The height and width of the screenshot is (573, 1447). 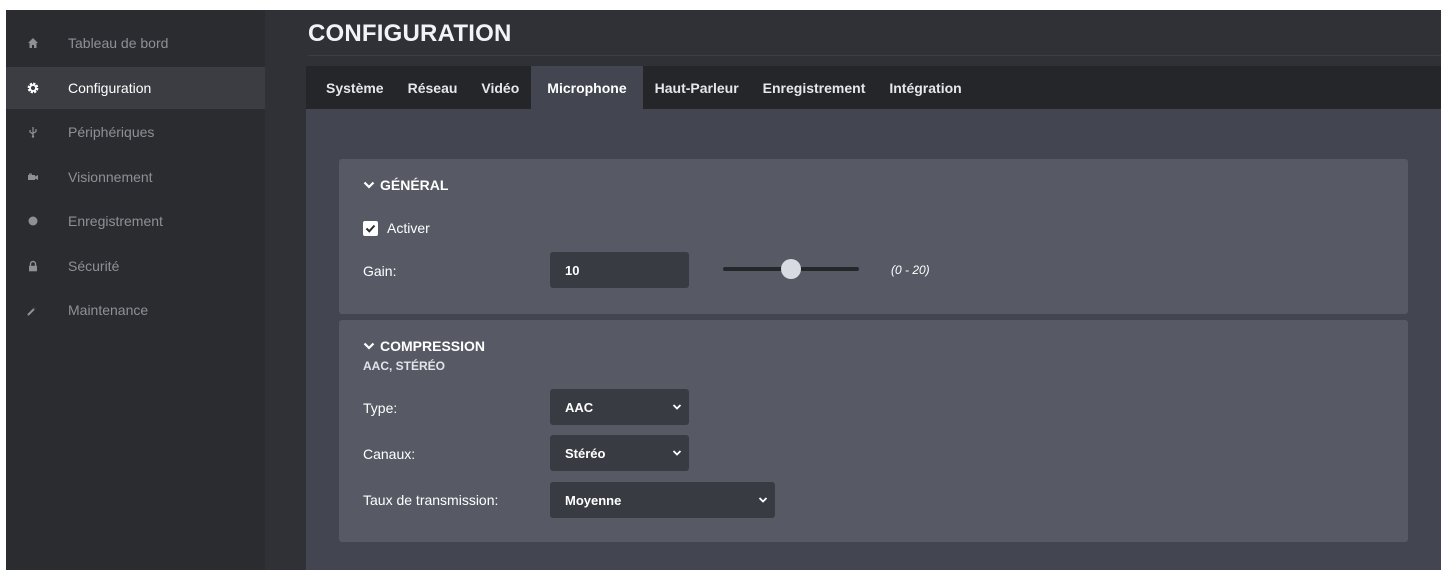 I want to click on sidebar-item-maintenance: Maintenance, so click(x=135, y=310).